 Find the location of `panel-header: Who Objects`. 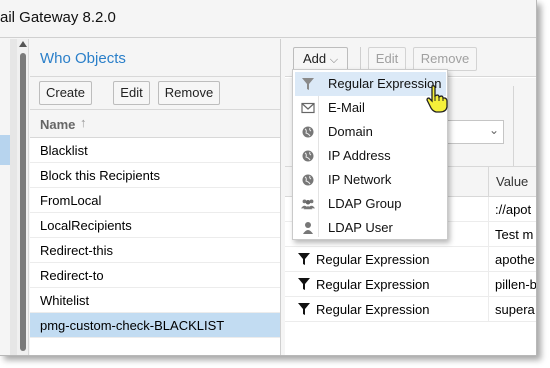

panel-header: Who Objects is located at coordinates (155, 58).